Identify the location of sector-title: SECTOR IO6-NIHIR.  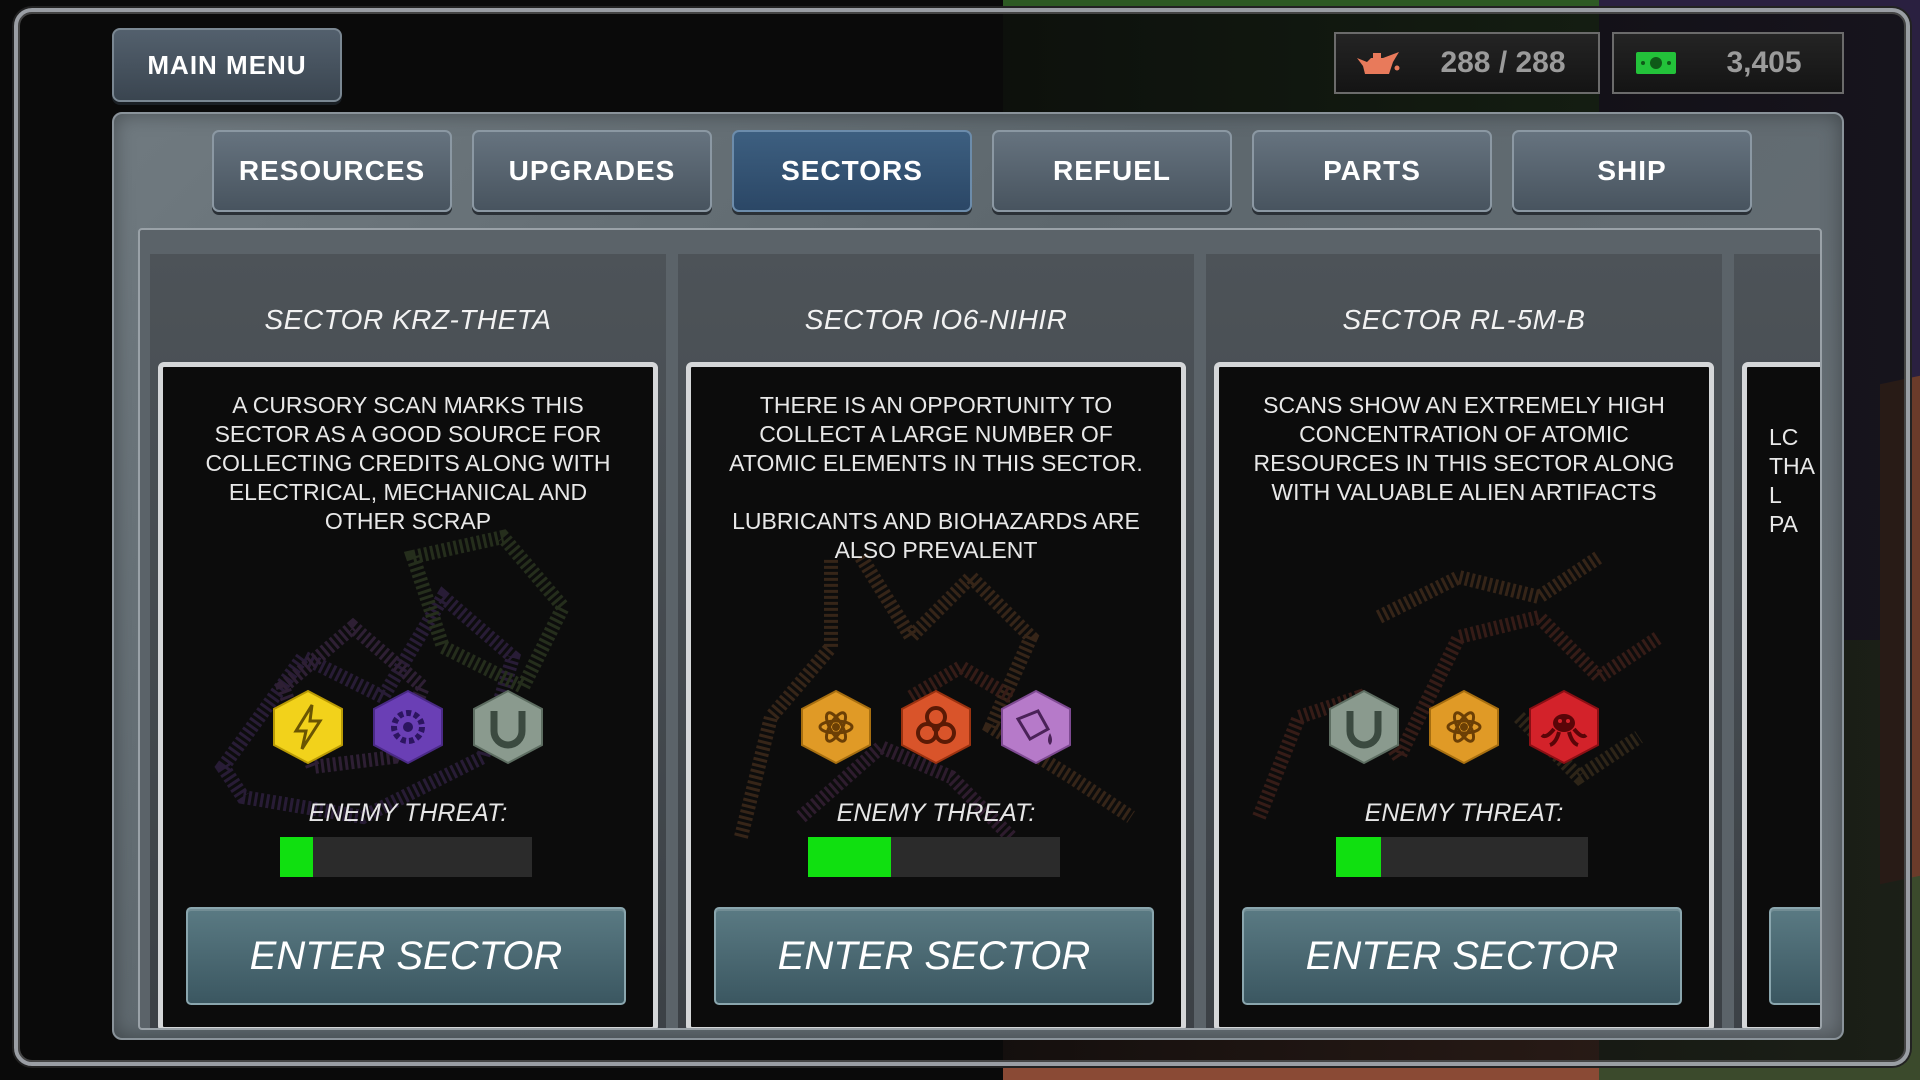
(936, 319).